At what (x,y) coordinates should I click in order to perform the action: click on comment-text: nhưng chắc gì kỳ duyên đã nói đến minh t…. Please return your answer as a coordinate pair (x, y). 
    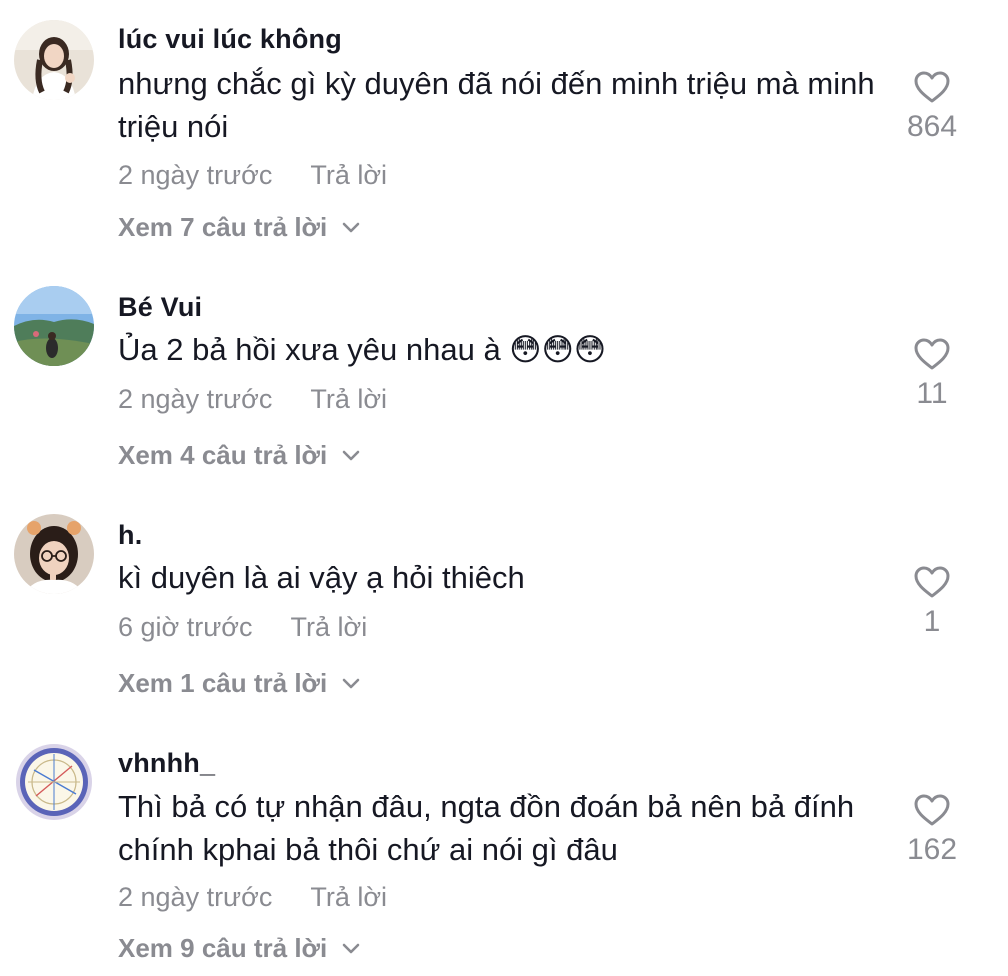
    Looking at the image, I should click on (496, 105).